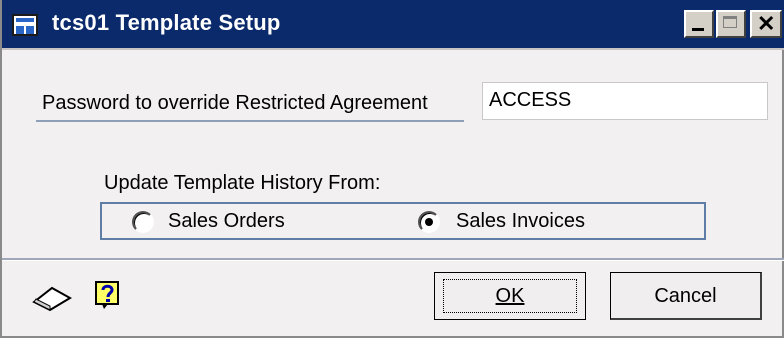 The height and width of the screenshot is (338, 784). What do you see at coordinates (625, 101) in the screenshot?
I see `password-field: ACCESS` at bounding box center [625, 101].